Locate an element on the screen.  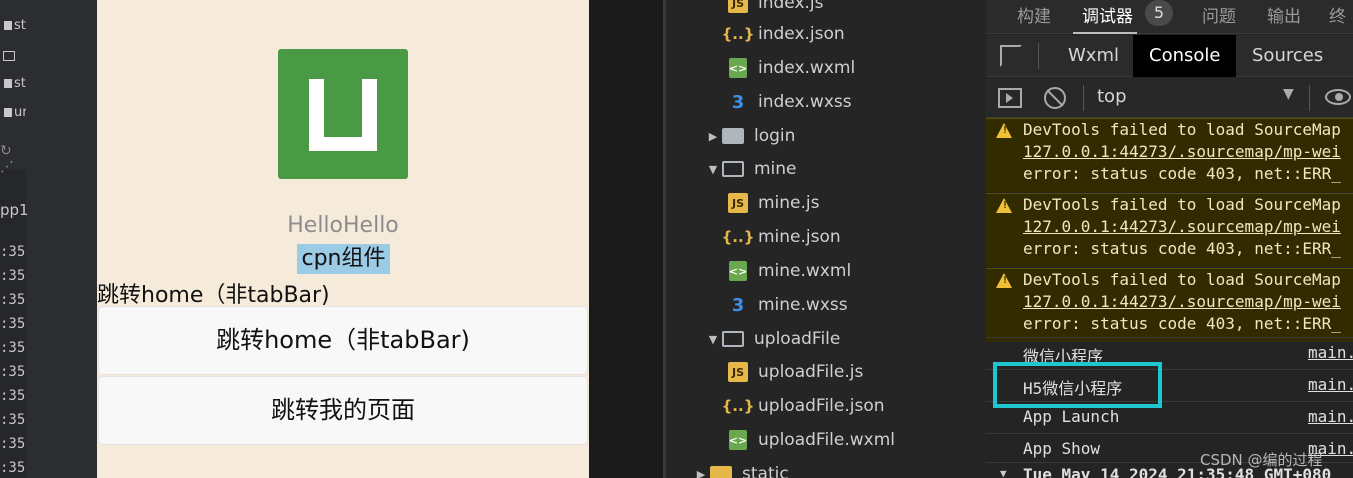
hello-text: HelloHello is located at coordinates (343, 225).